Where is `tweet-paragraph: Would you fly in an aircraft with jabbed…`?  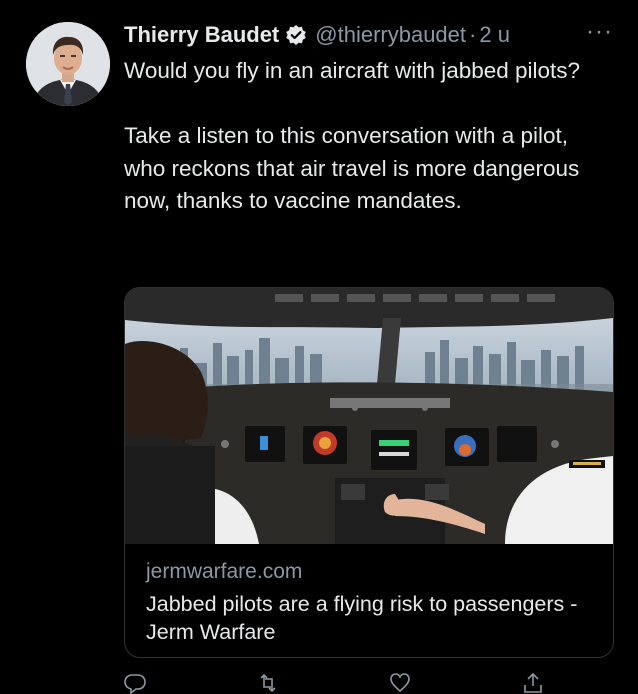
tweet-paragraph: Would you fly in an aircraft with jabbed… is located at coordinates (352, 70).